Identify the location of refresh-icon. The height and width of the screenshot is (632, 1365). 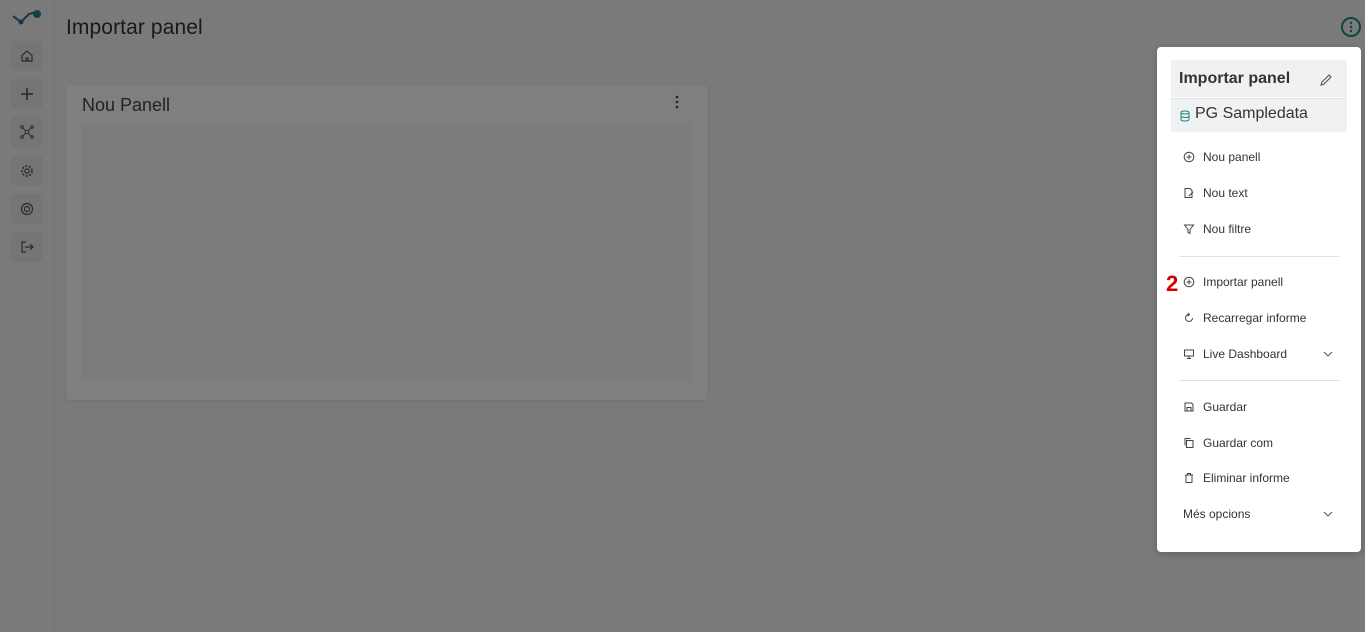
(1189, 317).